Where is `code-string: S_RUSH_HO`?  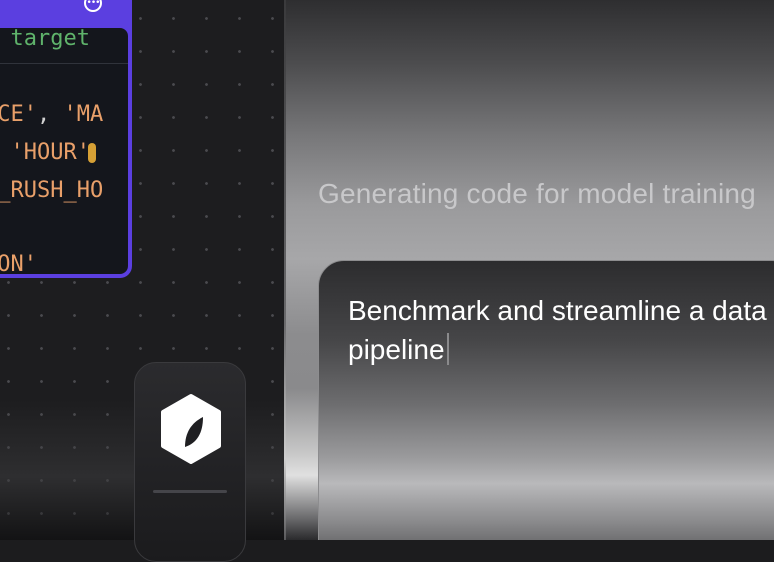 code-string: S_RUSH_HO is located at coordinates (52, 190).